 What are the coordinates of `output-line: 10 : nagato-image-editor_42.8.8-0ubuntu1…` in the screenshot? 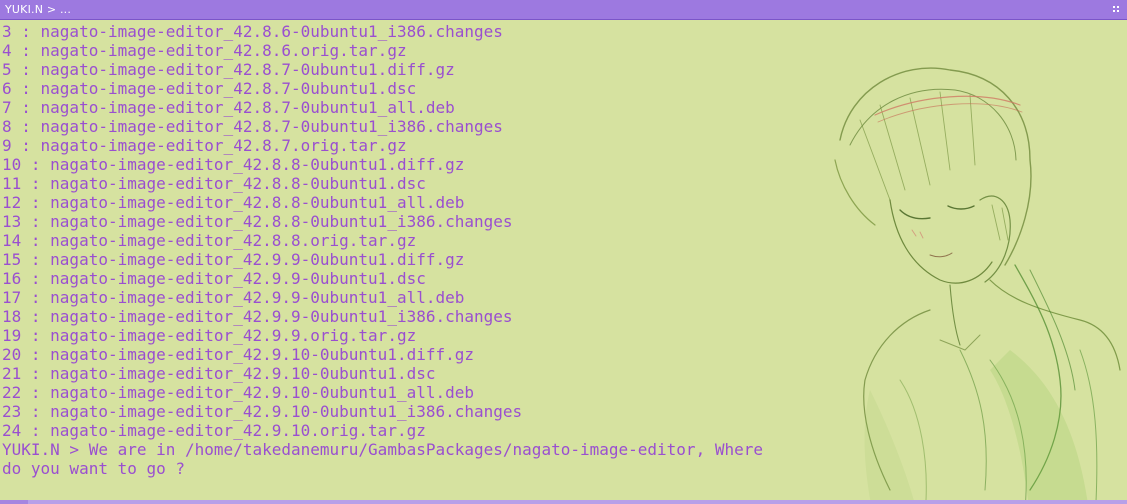 It's located at (233, 164).